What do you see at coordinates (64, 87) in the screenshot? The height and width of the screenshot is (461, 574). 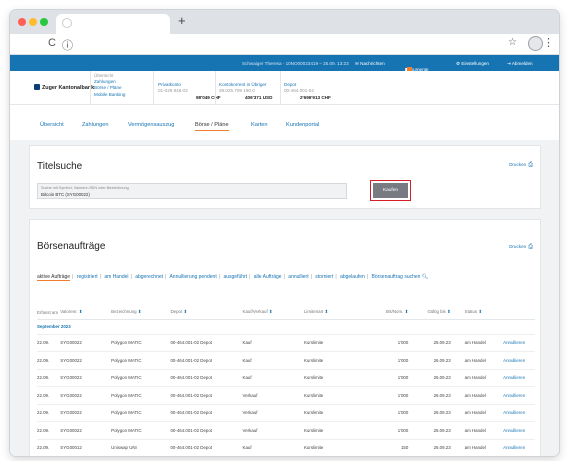 I see `bank-logo: Zuger Kantonalbank` at bounding box center [64, 87].